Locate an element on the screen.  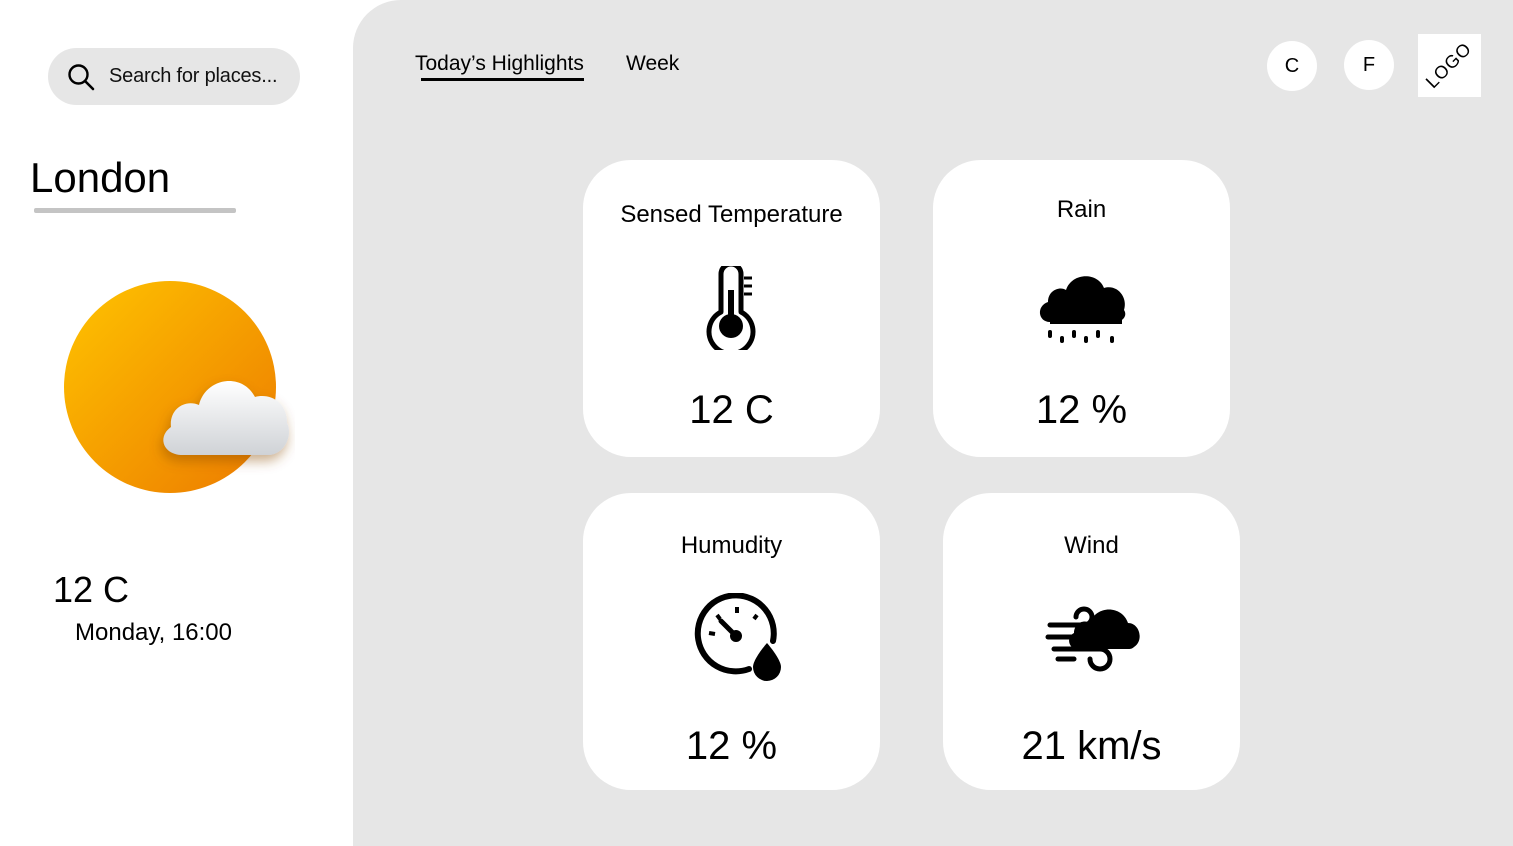
wind-cloud-icon is located at coordinates (1092, 639).